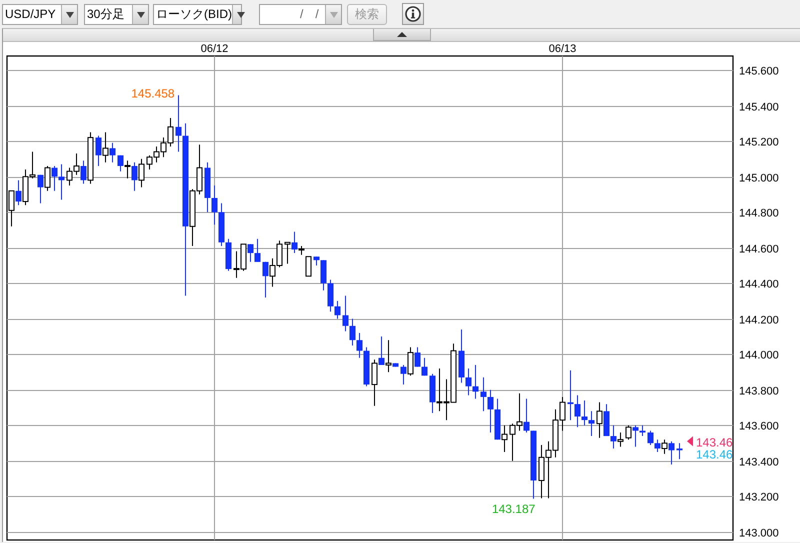 The image size is (800, 543). What do you see at coordinates (759, 356) in the screenshot?
I see `price-axis-label: 144.000` at bounding box center [759, 356].